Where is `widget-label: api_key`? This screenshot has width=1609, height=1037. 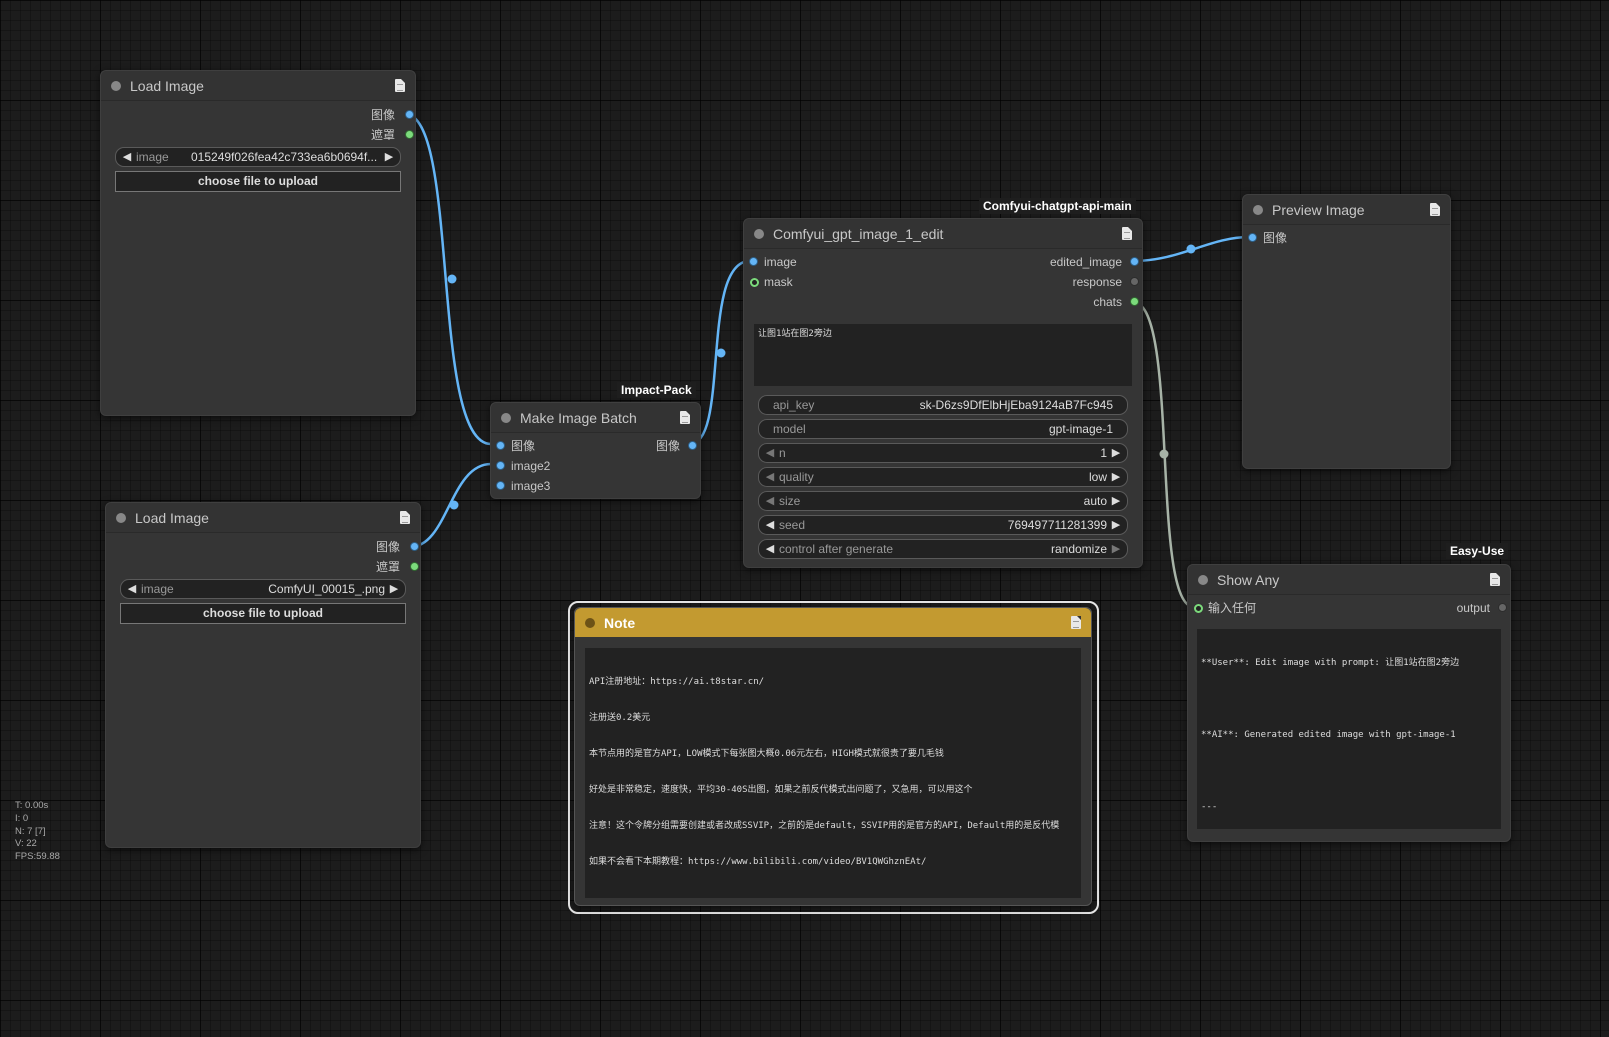 widget-label: api_key is located at coordinates (794, 405).